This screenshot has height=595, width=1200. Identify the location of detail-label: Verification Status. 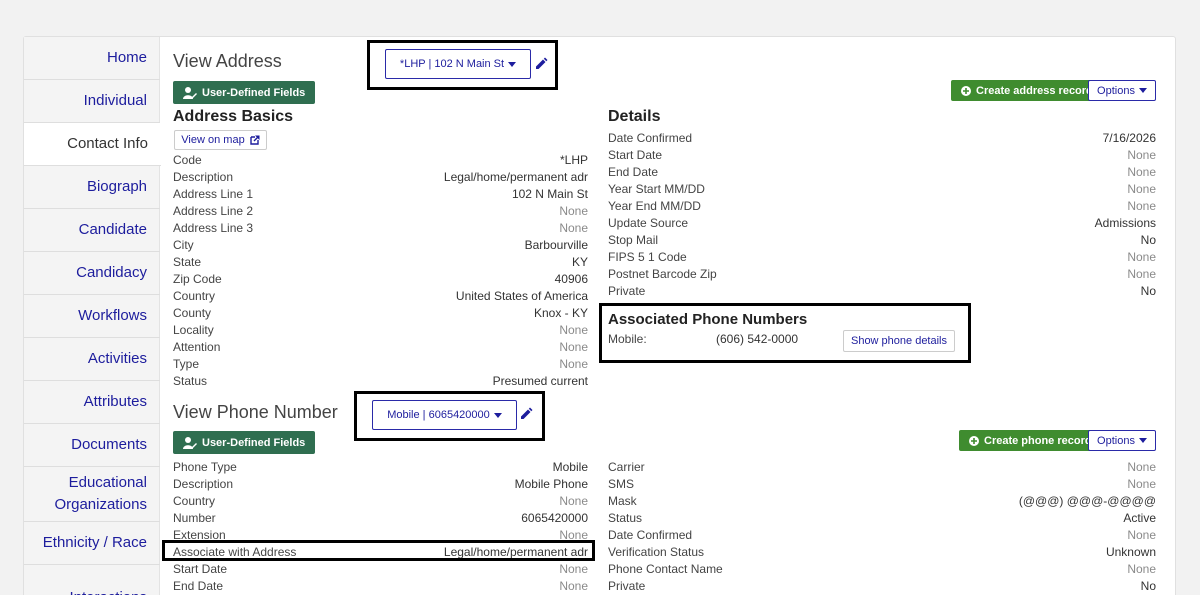
(656, 552).